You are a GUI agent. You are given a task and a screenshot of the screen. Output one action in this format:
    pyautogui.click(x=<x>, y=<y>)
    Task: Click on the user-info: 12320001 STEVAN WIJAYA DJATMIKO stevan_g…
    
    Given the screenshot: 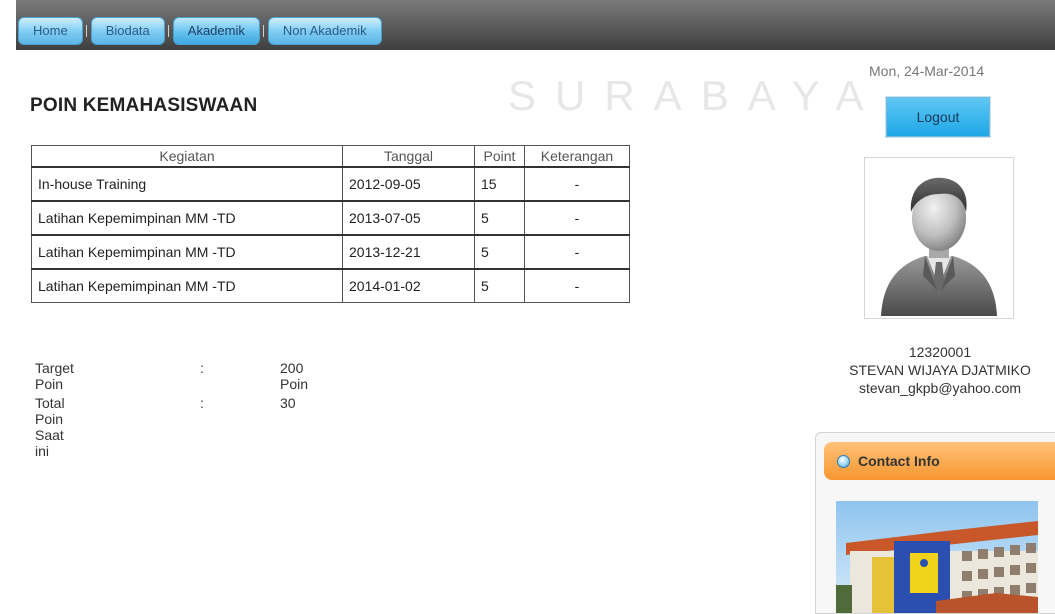 What is the action you would take?
    pyautogui.click(x=937, y=370)
    